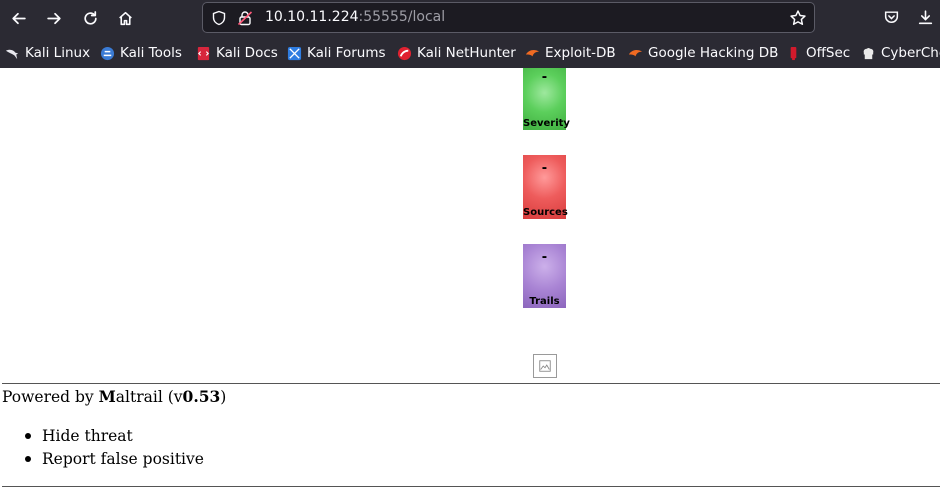  Describe the element at coordinates (245, 18) in the screenshot. I see `insecure-lock-icon` at that location.